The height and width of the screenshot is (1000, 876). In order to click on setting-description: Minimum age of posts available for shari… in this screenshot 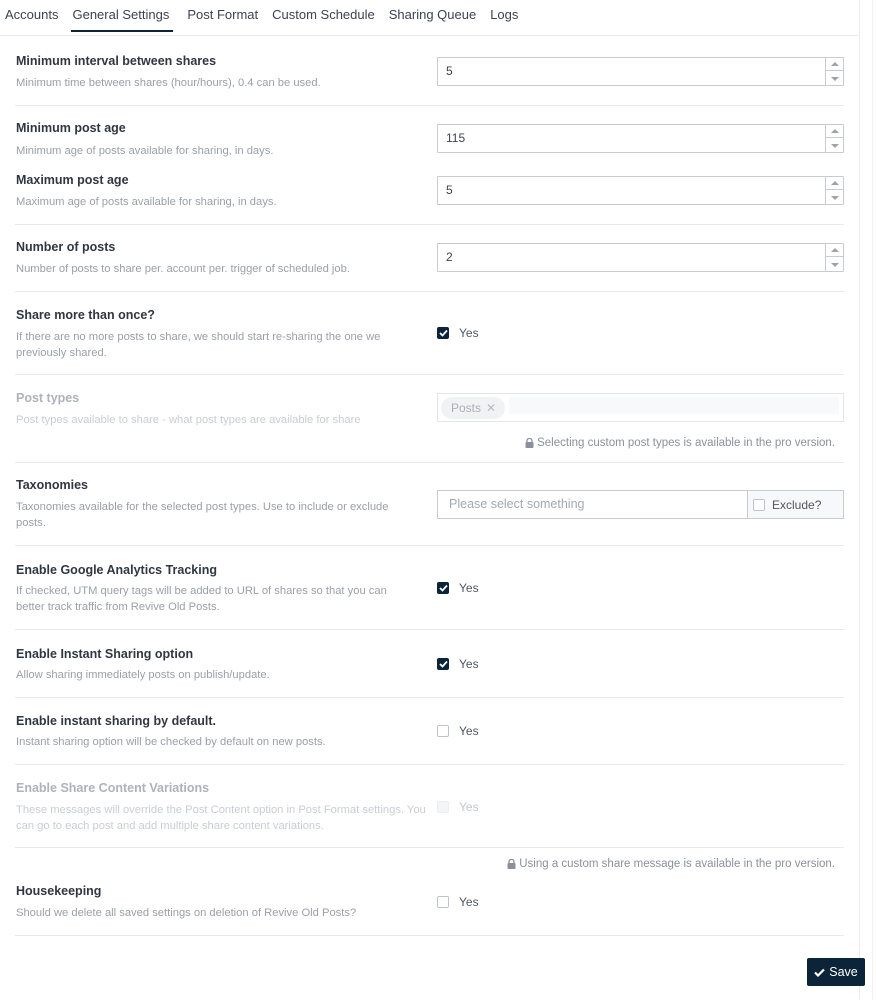, I will do `click(145, 151)`.